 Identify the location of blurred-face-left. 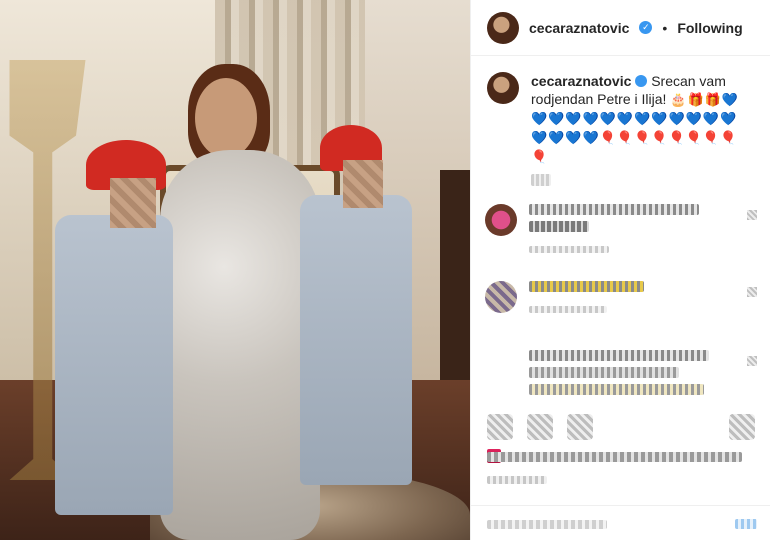
(133, 203).